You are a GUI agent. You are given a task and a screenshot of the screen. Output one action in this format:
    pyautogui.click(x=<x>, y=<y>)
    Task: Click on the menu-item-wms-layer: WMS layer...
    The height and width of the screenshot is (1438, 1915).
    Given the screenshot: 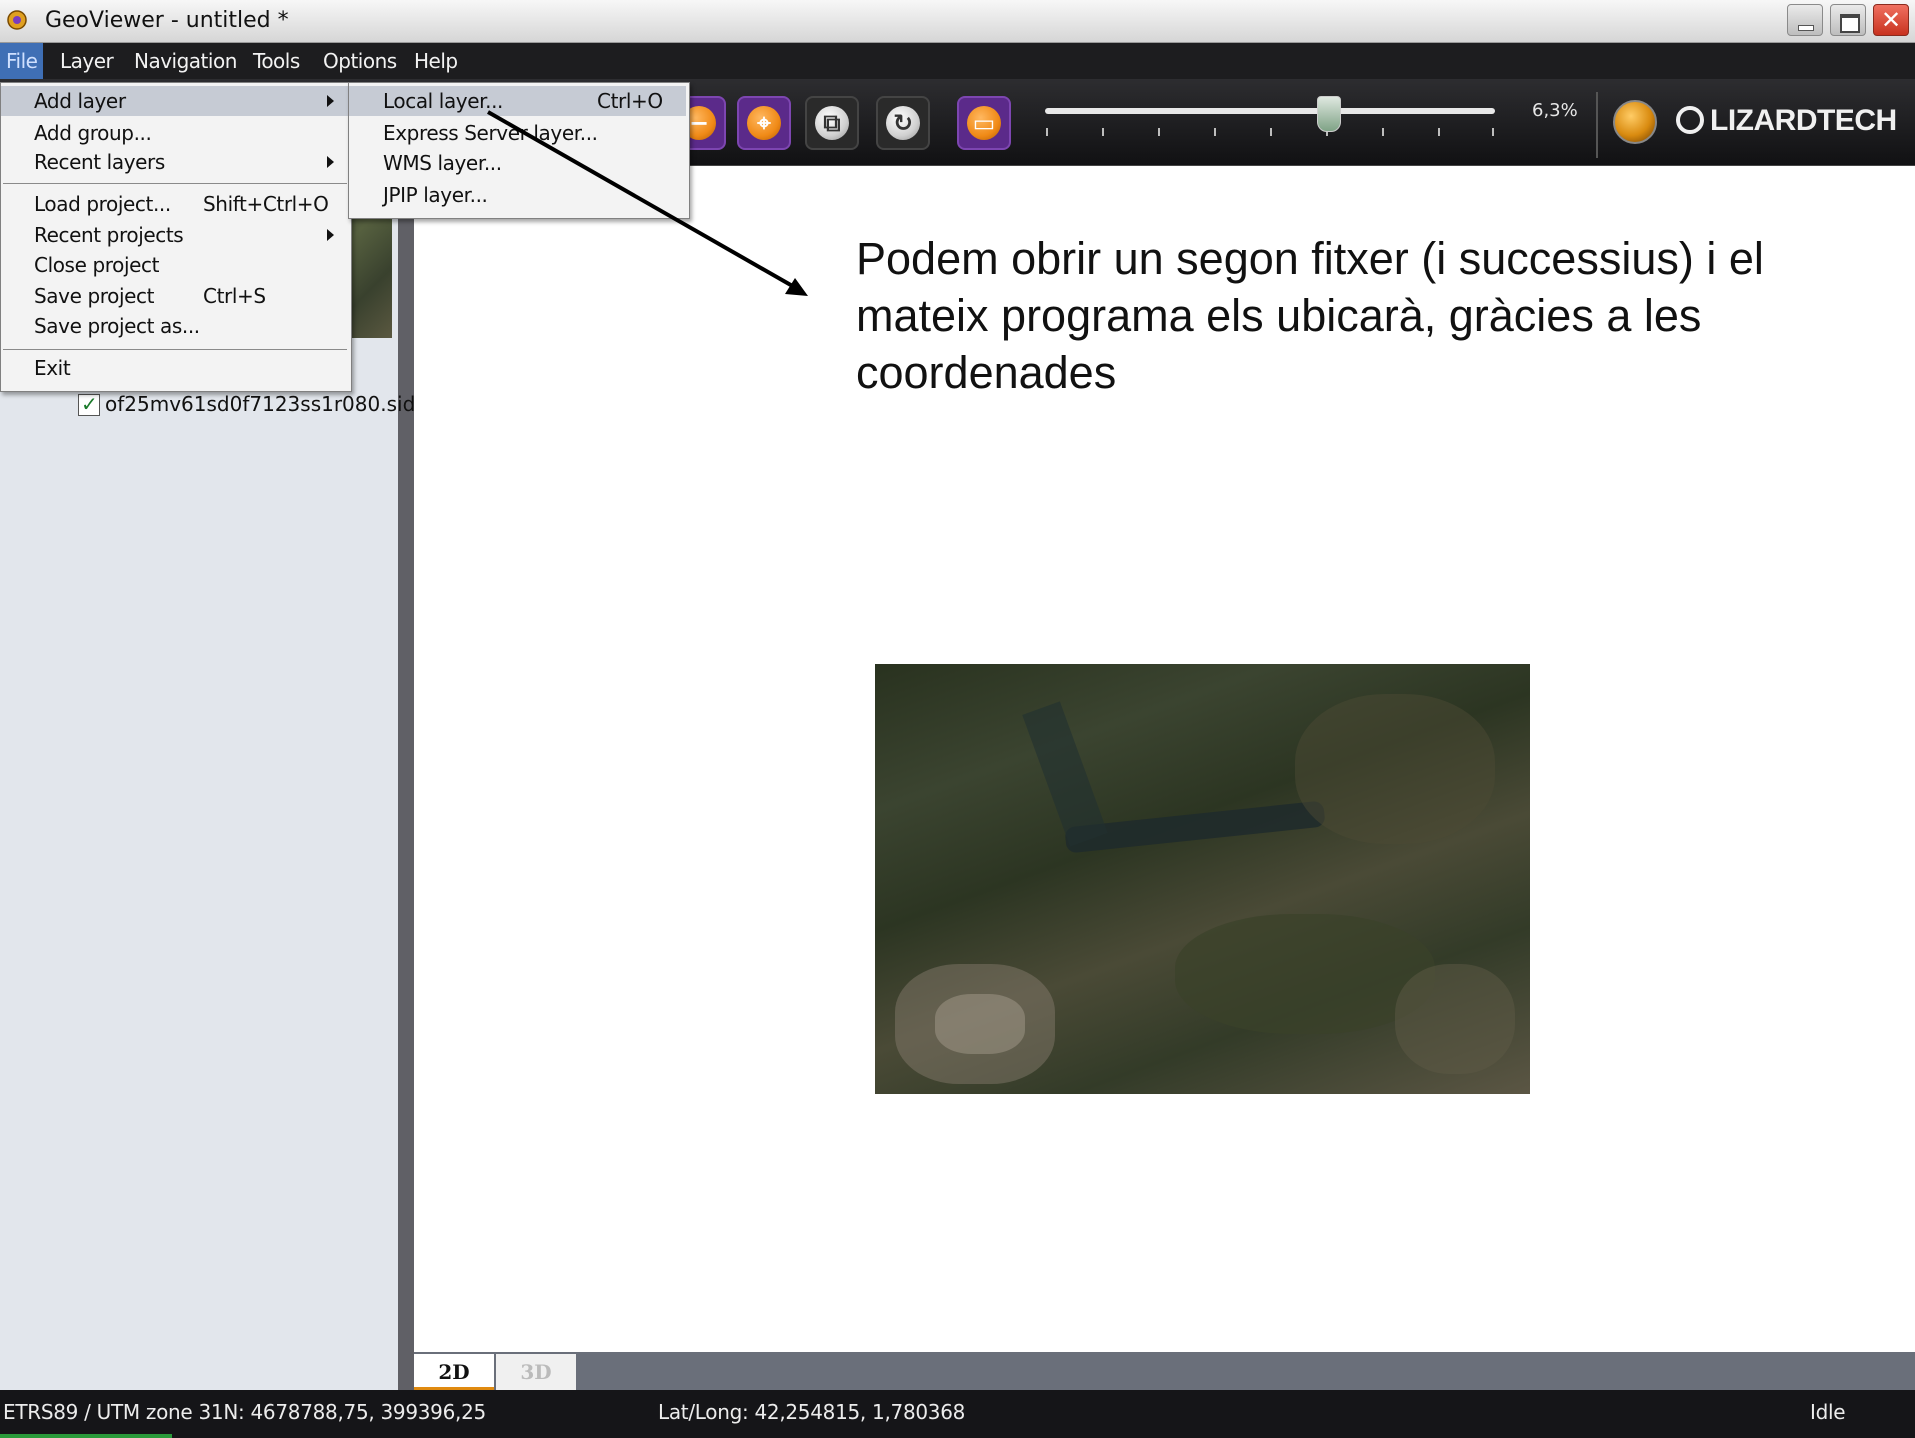 What is the action you would take?
    pyautogui.click(x=517, y=163)
    